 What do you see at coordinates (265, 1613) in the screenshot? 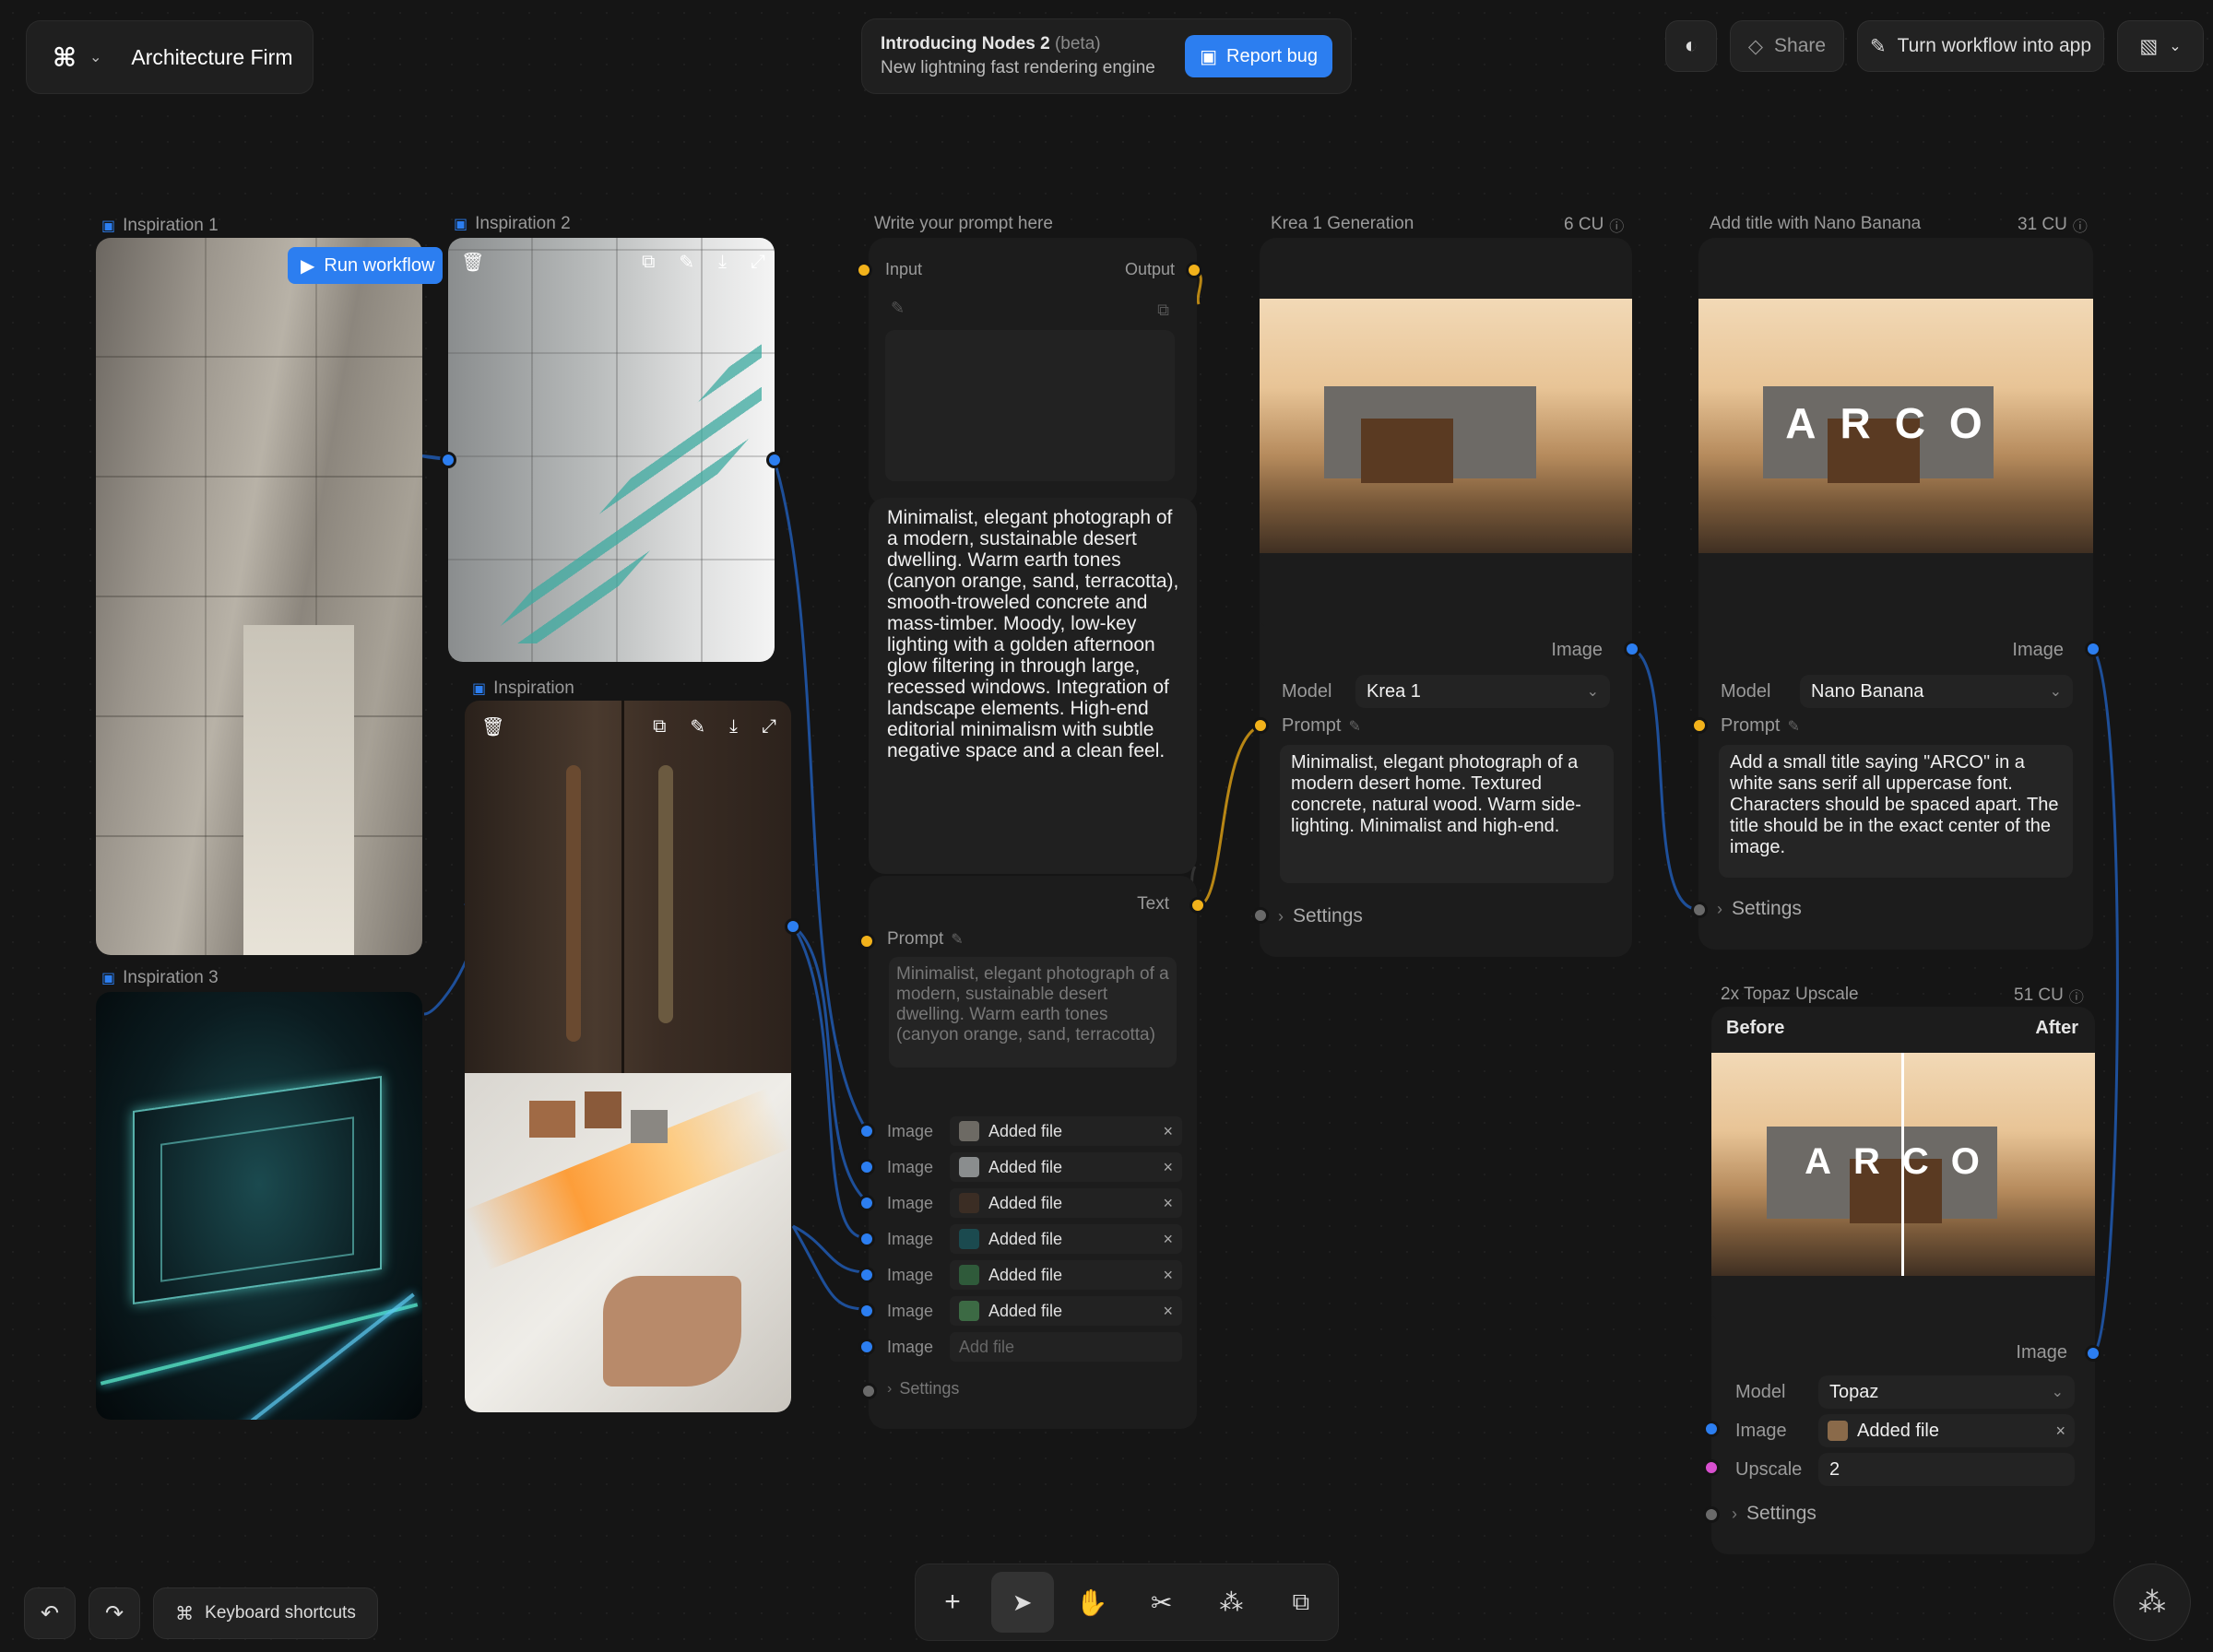
I see `keyboard-shortcuts-button: ⌘ Keyboard shortcuts` at bounding box center [265, 1613].